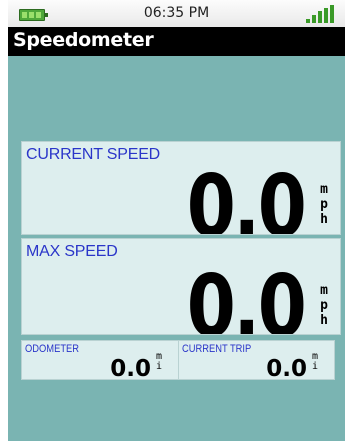 This screenshot has height=441, width=351. Describe the element at coordinates (100, 360) in the screenshot. I see `odometer-panel: ODOMETER 0.0 m i` at that location.